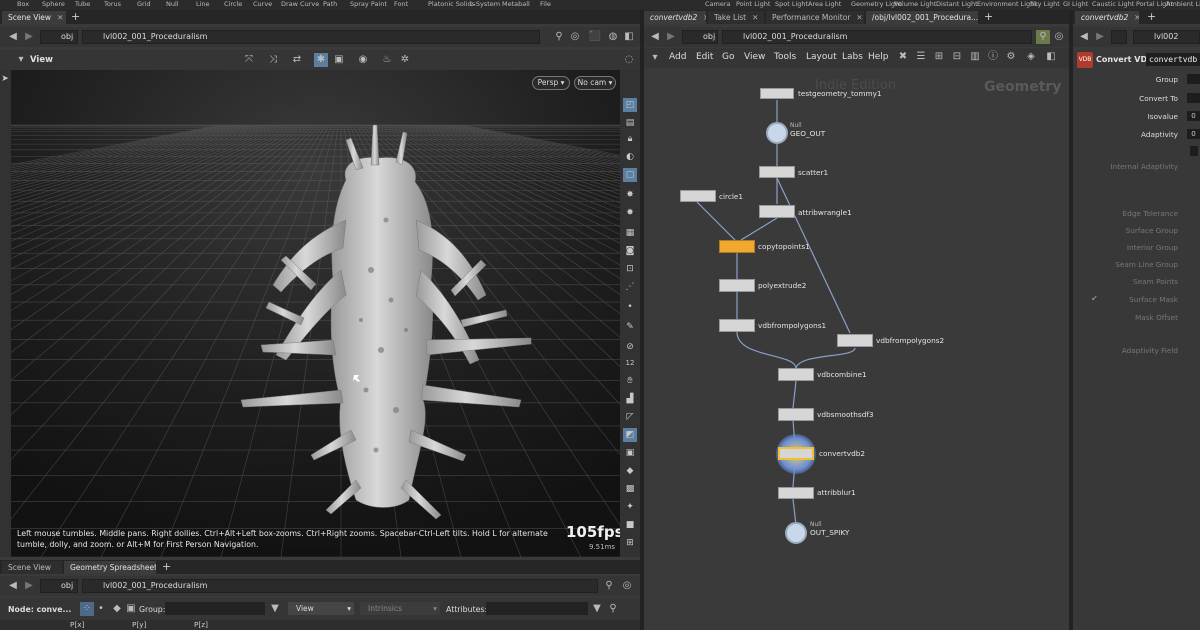 This screenshot has width=1200, height=630. Describe the element at coordinates (110, 567) in the screenshot. I see `tab-geometry-spreadsheet: Geometry Spreadsheet✕` at that location.